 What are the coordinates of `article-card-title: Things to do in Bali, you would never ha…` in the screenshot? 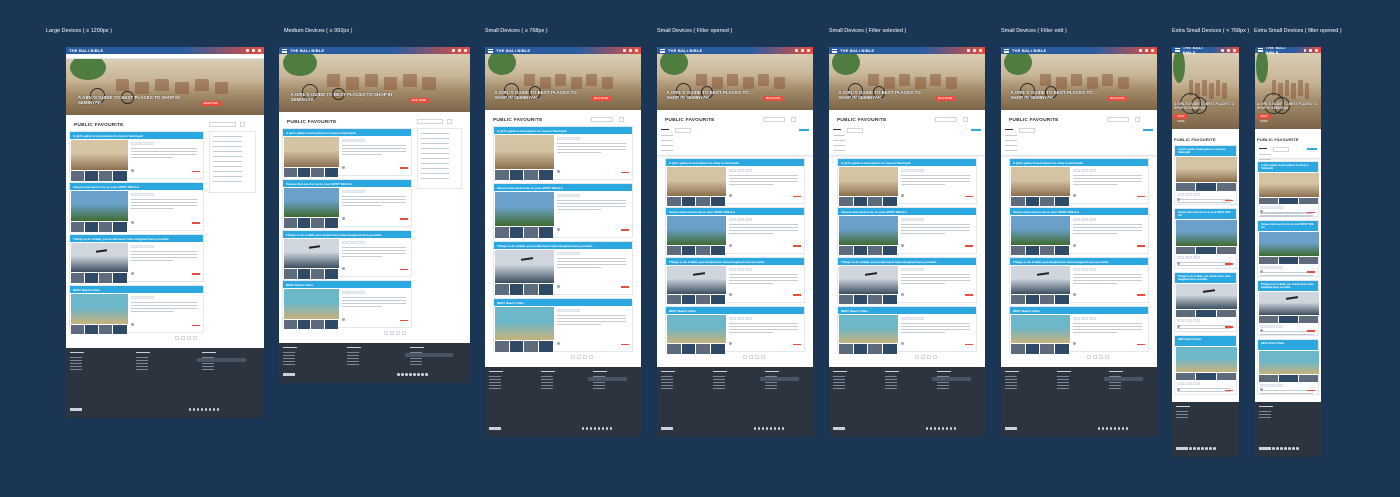 It's located at (1288, 285).